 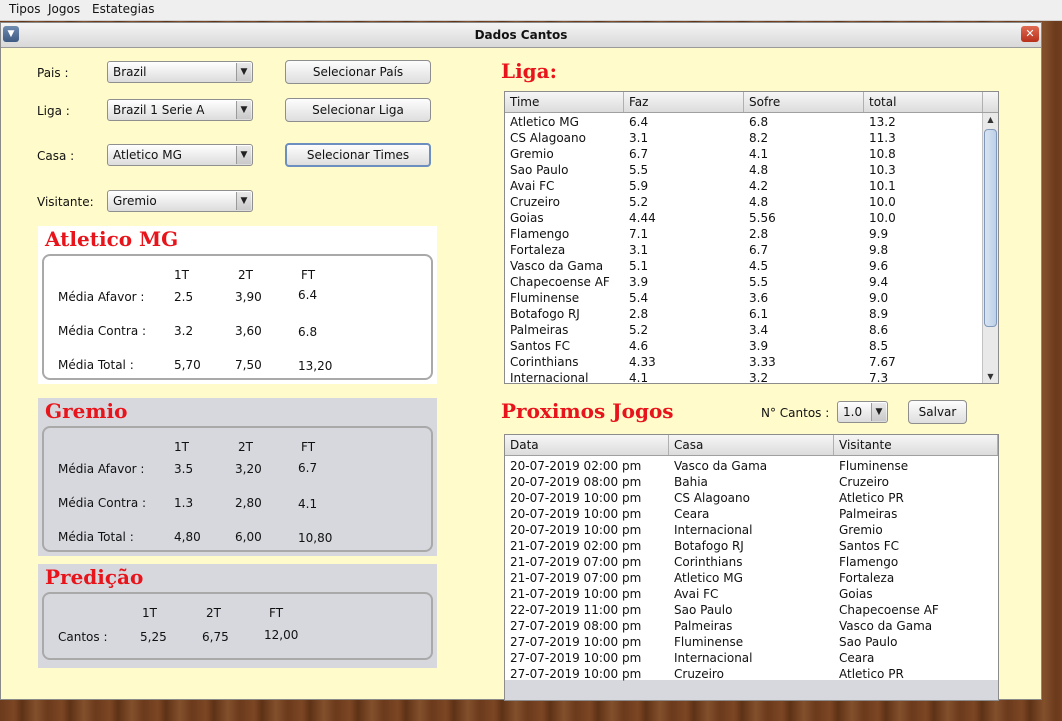 I want to click on n-cantos-label: N° Cantos :, so click(x=795, y=413).